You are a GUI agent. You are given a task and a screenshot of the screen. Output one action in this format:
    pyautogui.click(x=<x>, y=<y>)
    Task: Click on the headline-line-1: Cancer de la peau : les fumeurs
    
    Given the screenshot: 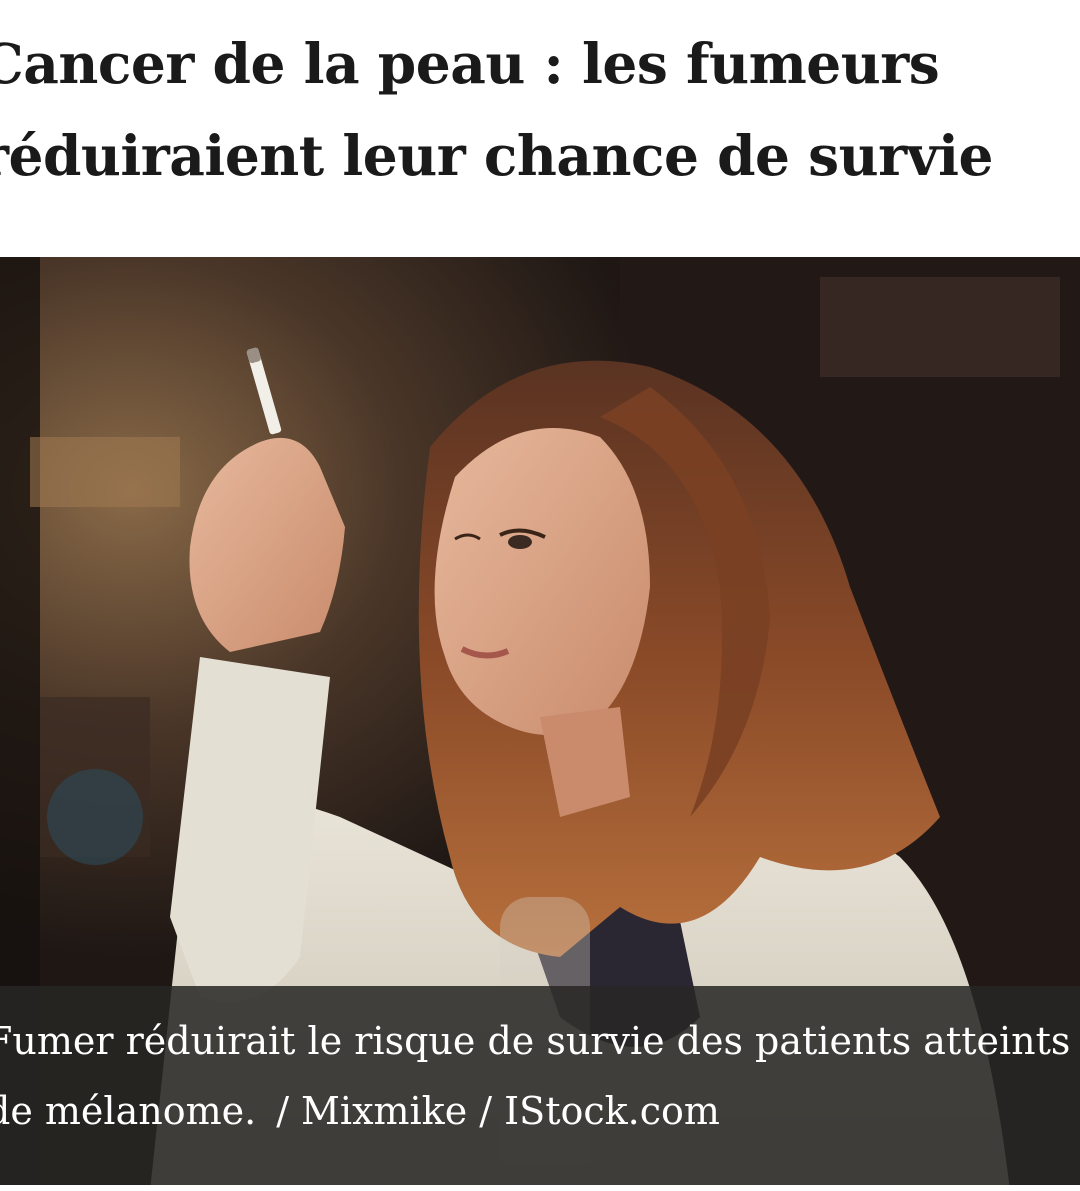 What is the action you would take?
    pyautogui.click(x=470, y=63)
    